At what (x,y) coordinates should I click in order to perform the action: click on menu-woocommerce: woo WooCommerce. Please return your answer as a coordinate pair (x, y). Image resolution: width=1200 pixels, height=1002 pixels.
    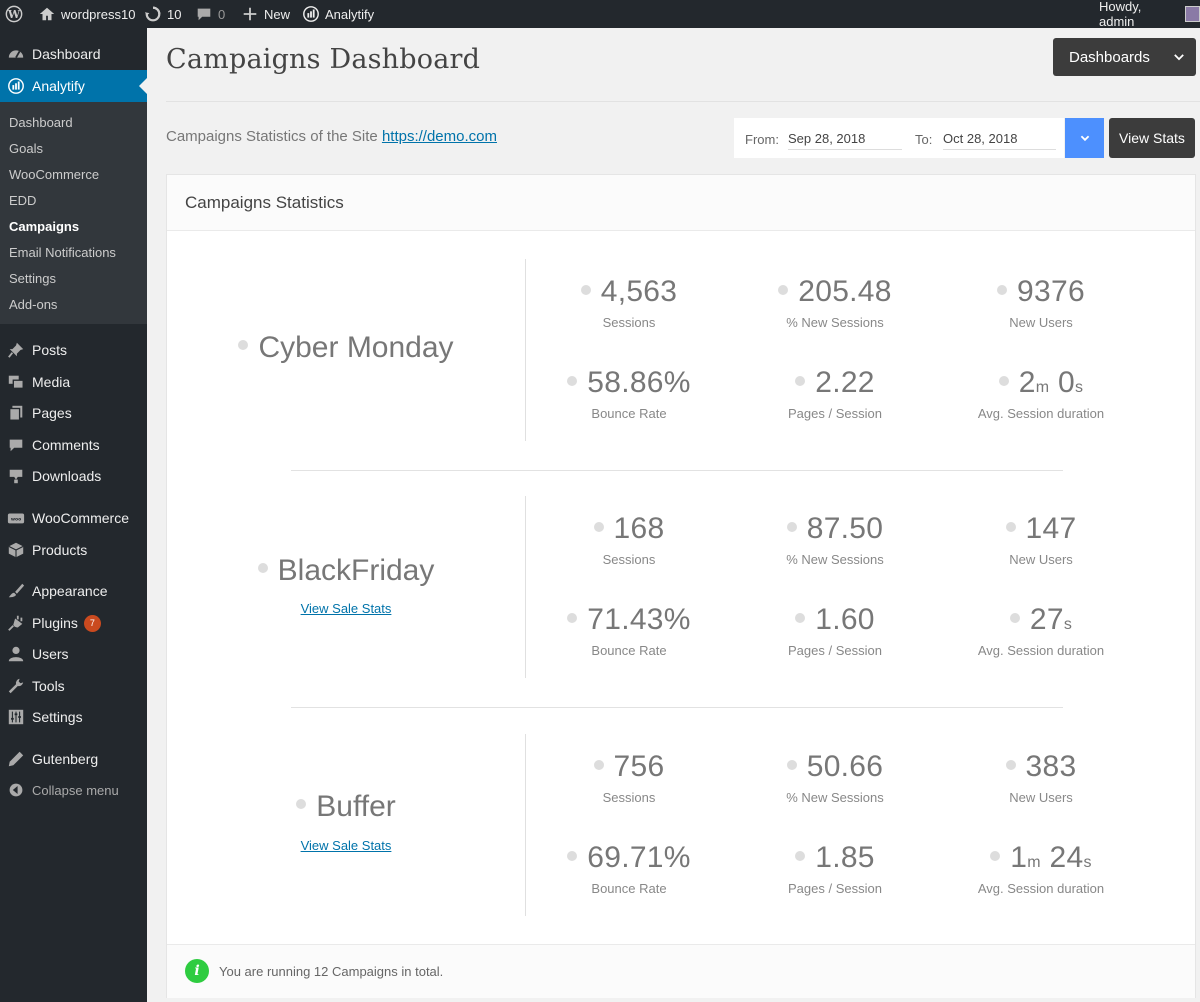
    Looking at the image, I should click on (73, 518).